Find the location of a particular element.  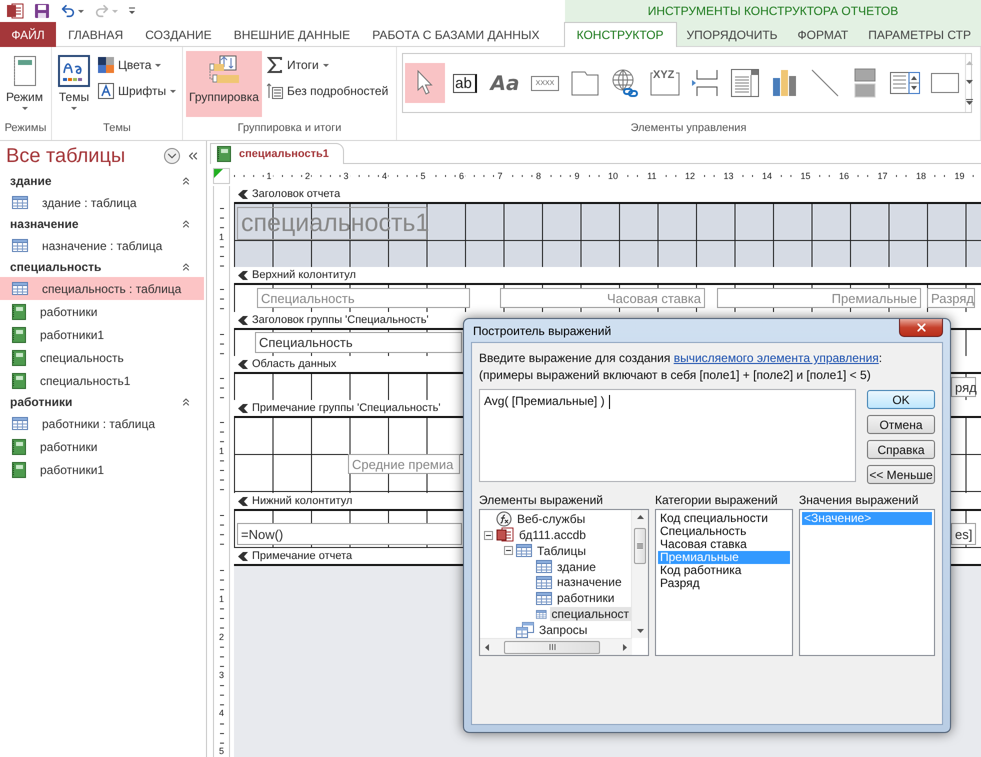

band-marker-icon is located at coordinates (243, 501).